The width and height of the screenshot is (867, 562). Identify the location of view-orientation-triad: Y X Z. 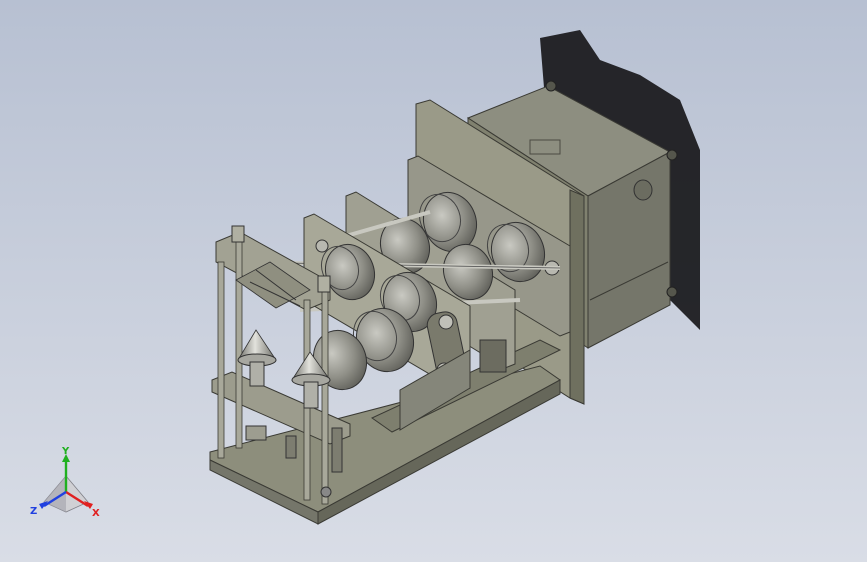
(66, 486).